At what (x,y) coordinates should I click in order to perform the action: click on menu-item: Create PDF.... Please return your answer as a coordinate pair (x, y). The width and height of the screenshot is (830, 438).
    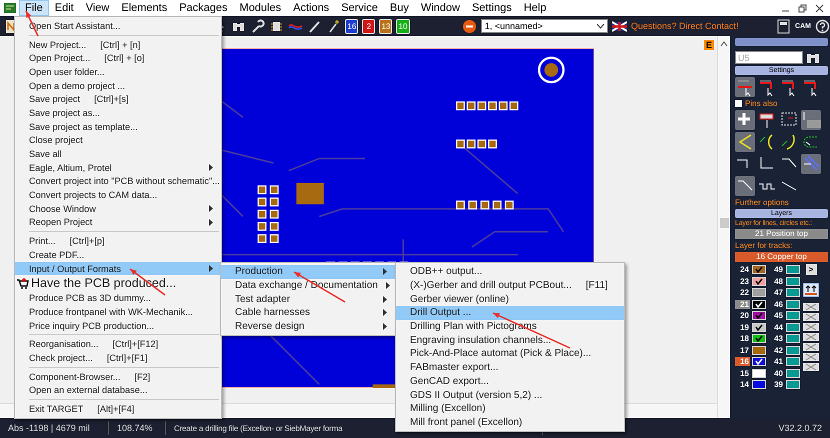
    Looking at the image, I should click on (118, 255).